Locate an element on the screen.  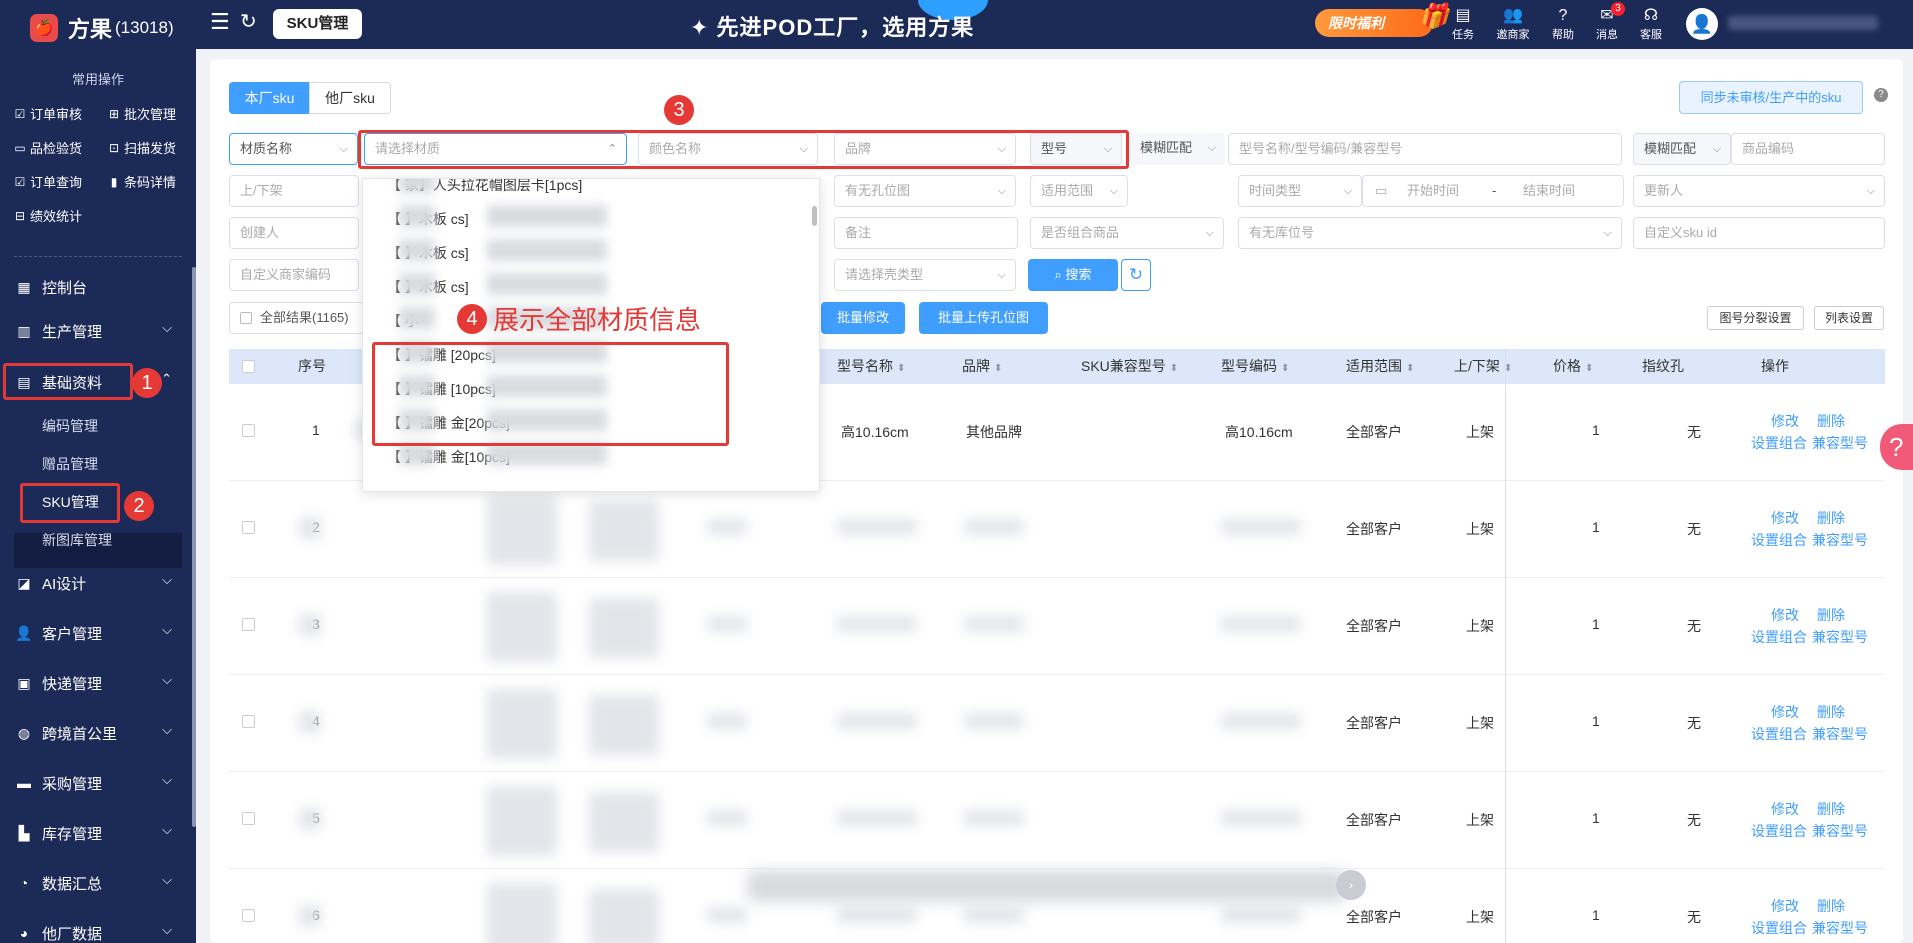
fuzzy-match-select-1: 模糊匹配 ⌵ is located at coordinates (1177, 149).